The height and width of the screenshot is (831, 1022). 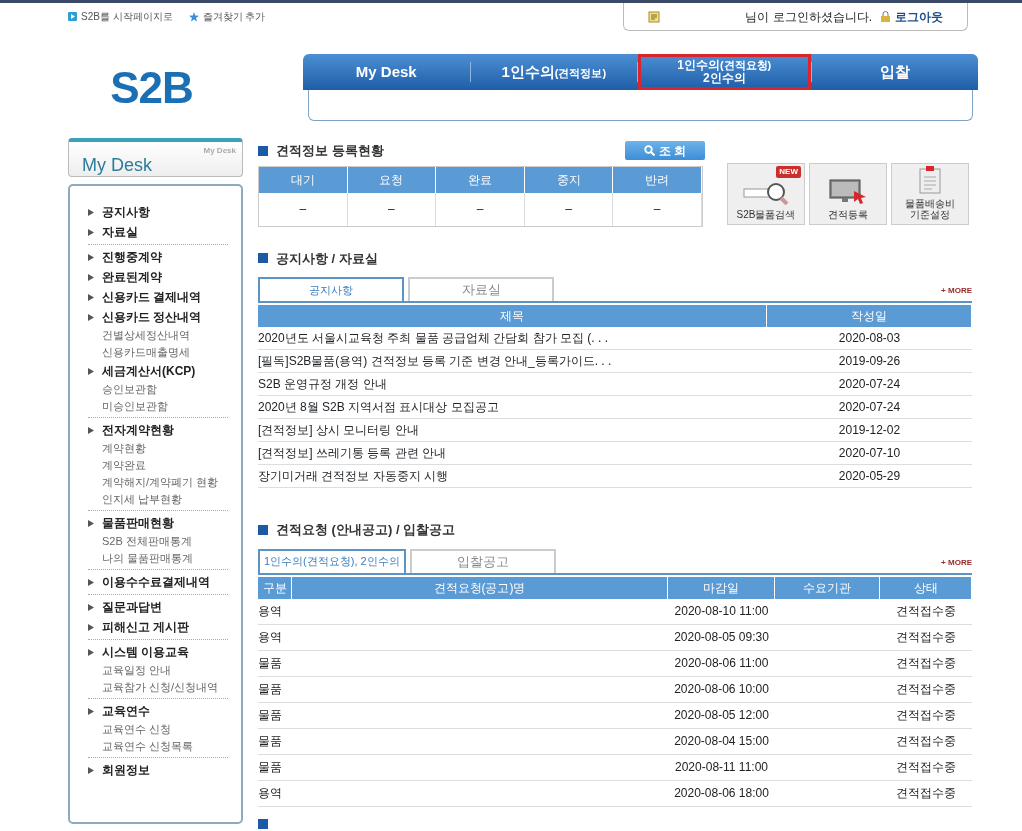 What do you see at coordinates (894, 72) in the screenshot?
I see `nav-tab: 입찰` at bounding box center [894, 72].